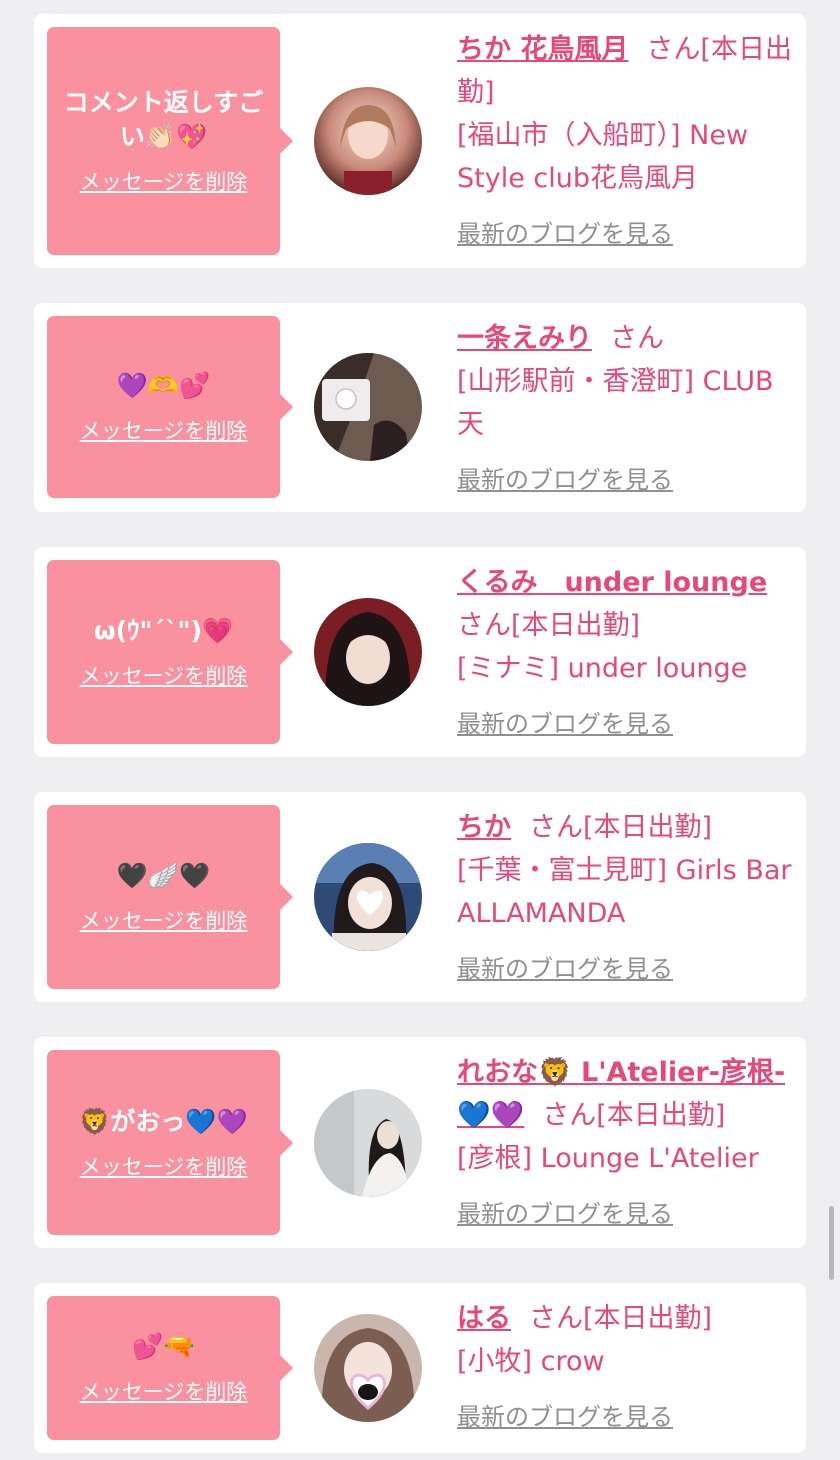 This screenshot has width=840, height=1460. What do you see at coordinates (163, 630) in the screenshot?
I see `comment-text: ω(ｳ"ˊˋ")💗` at bounding box center [163, 630].